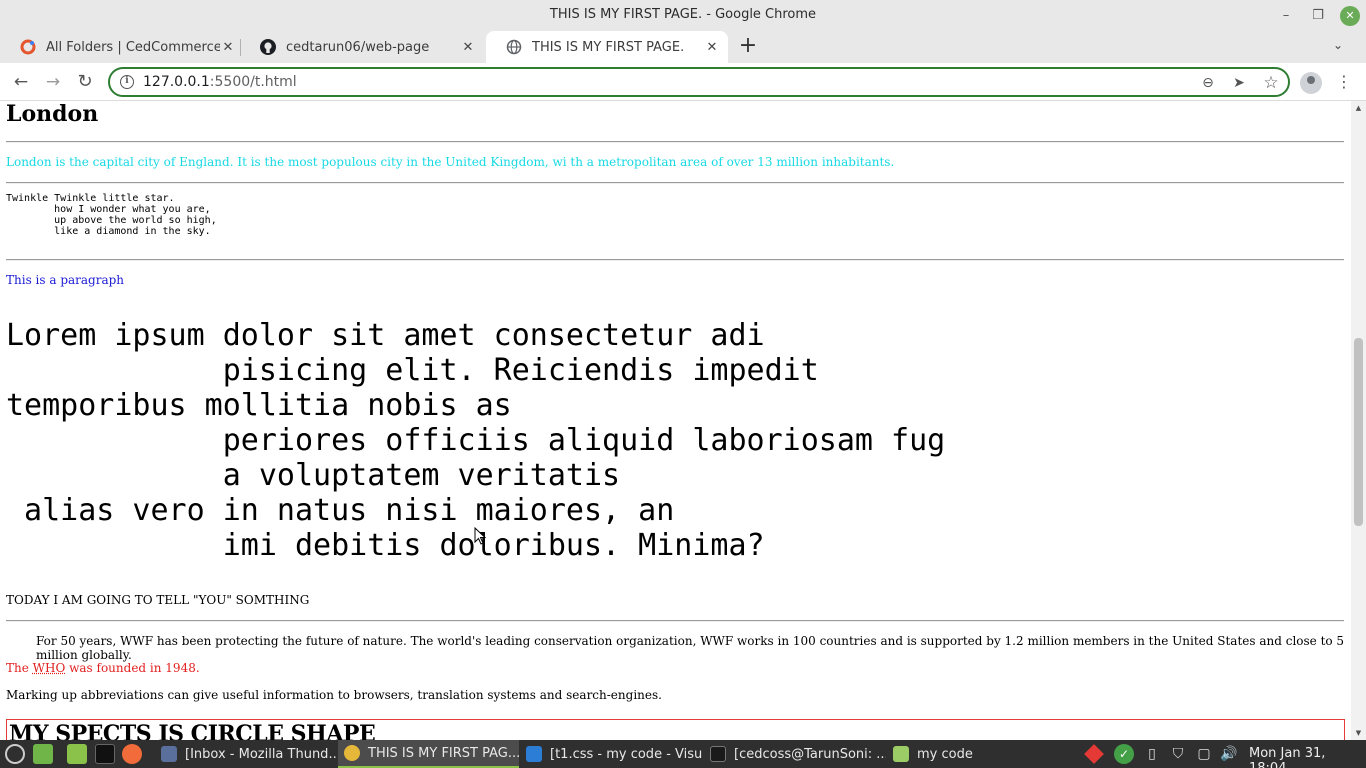 This screenshot has height=768, width=1366. What do you see at coordinates (358, 47) in the screenshot?
I see `tab-label: cedtarun06/web-page` at bounding box center [358, 47].